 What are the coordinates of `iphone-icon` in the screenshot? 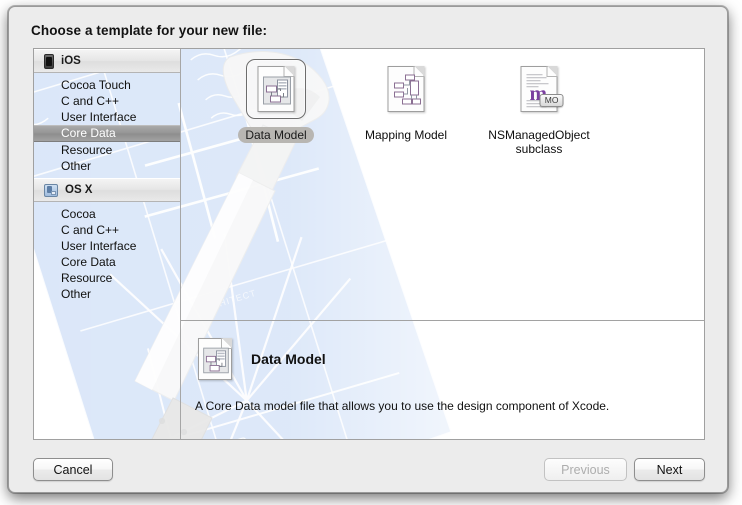 It's located at (49, 61).